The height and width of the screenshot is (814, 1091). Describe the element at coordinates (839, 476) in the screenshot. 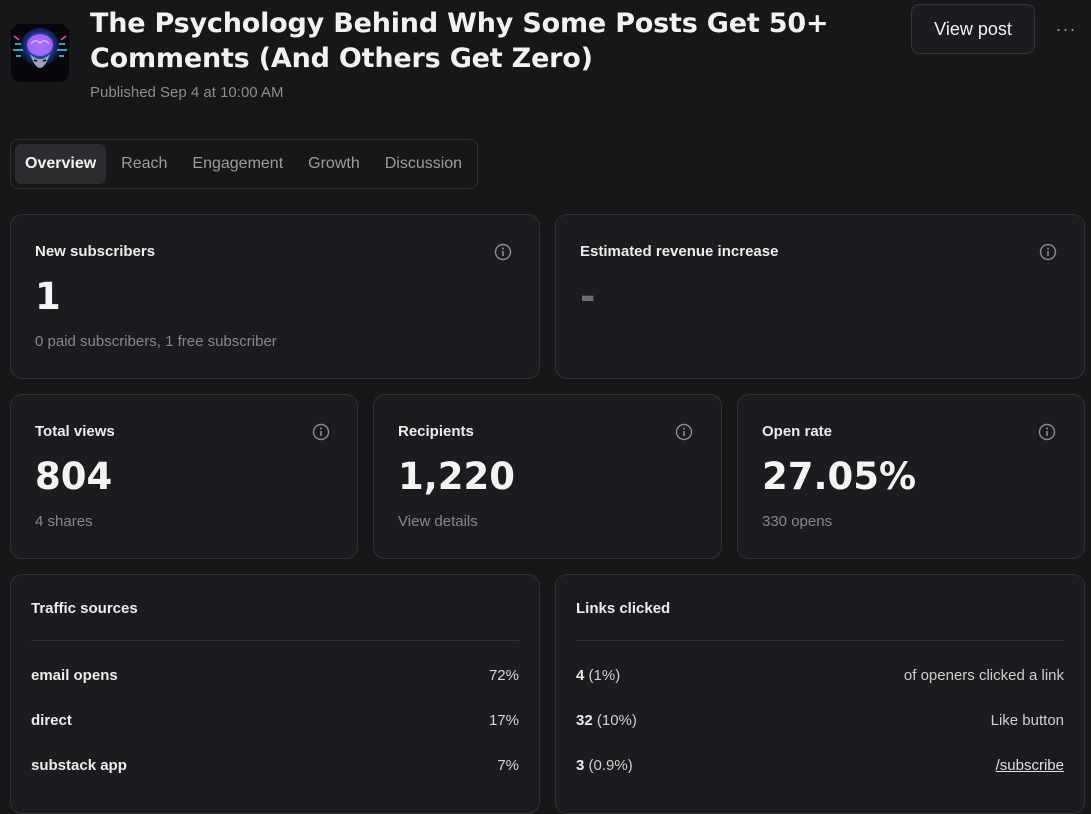

I see `metric-value: 27.05%` at that location.